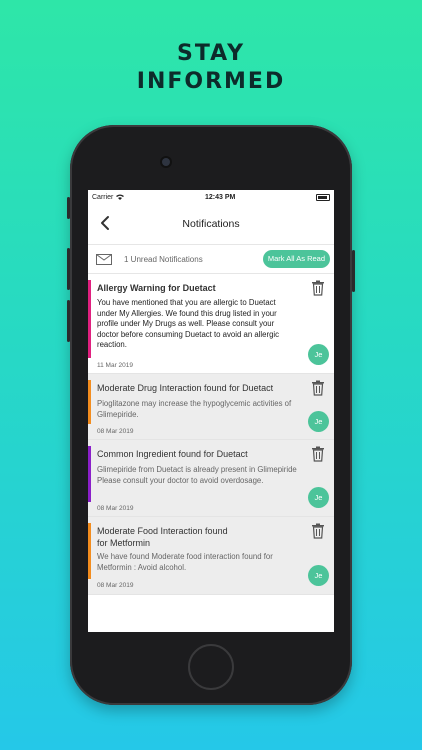  I want to click on mark-all-read-button: Mark All As Read, so click(296, 259).